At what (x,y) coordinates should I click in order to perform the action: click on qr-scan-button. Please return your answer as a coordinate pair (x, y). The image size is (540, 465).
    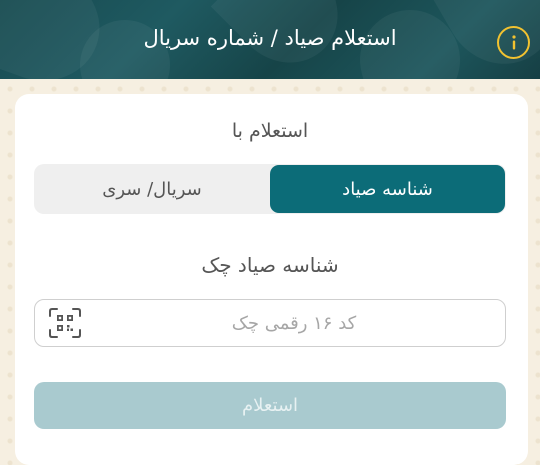
    Looking at the image, I should click on (65, 323).